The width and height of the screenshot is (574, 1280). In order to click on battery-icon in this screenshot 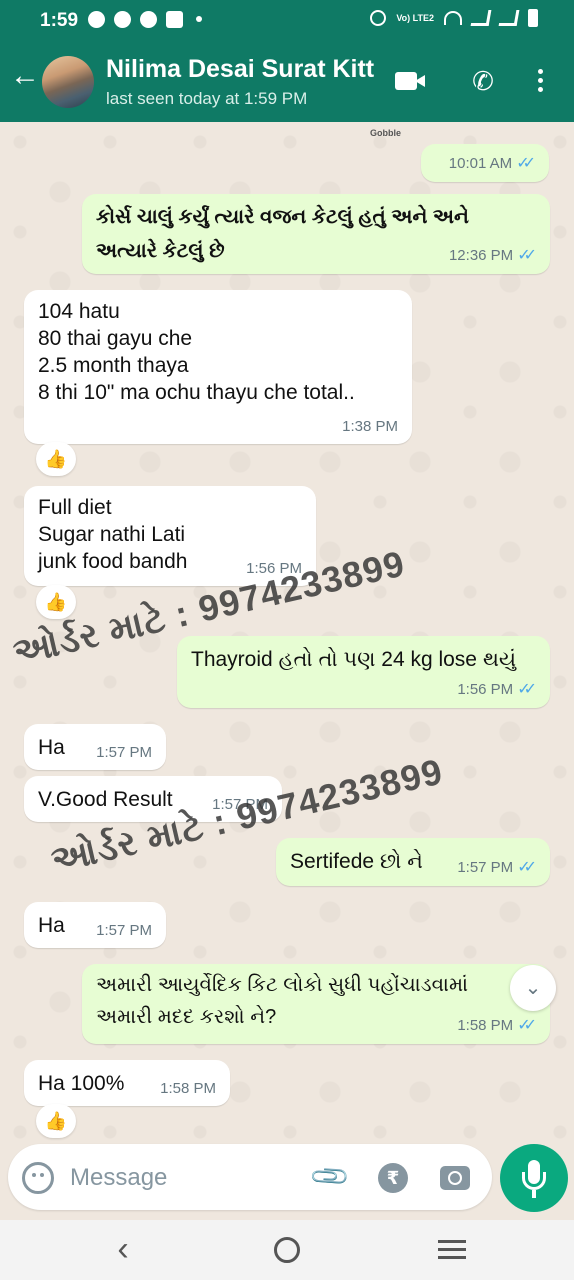, I will do `click(533, 18)`.